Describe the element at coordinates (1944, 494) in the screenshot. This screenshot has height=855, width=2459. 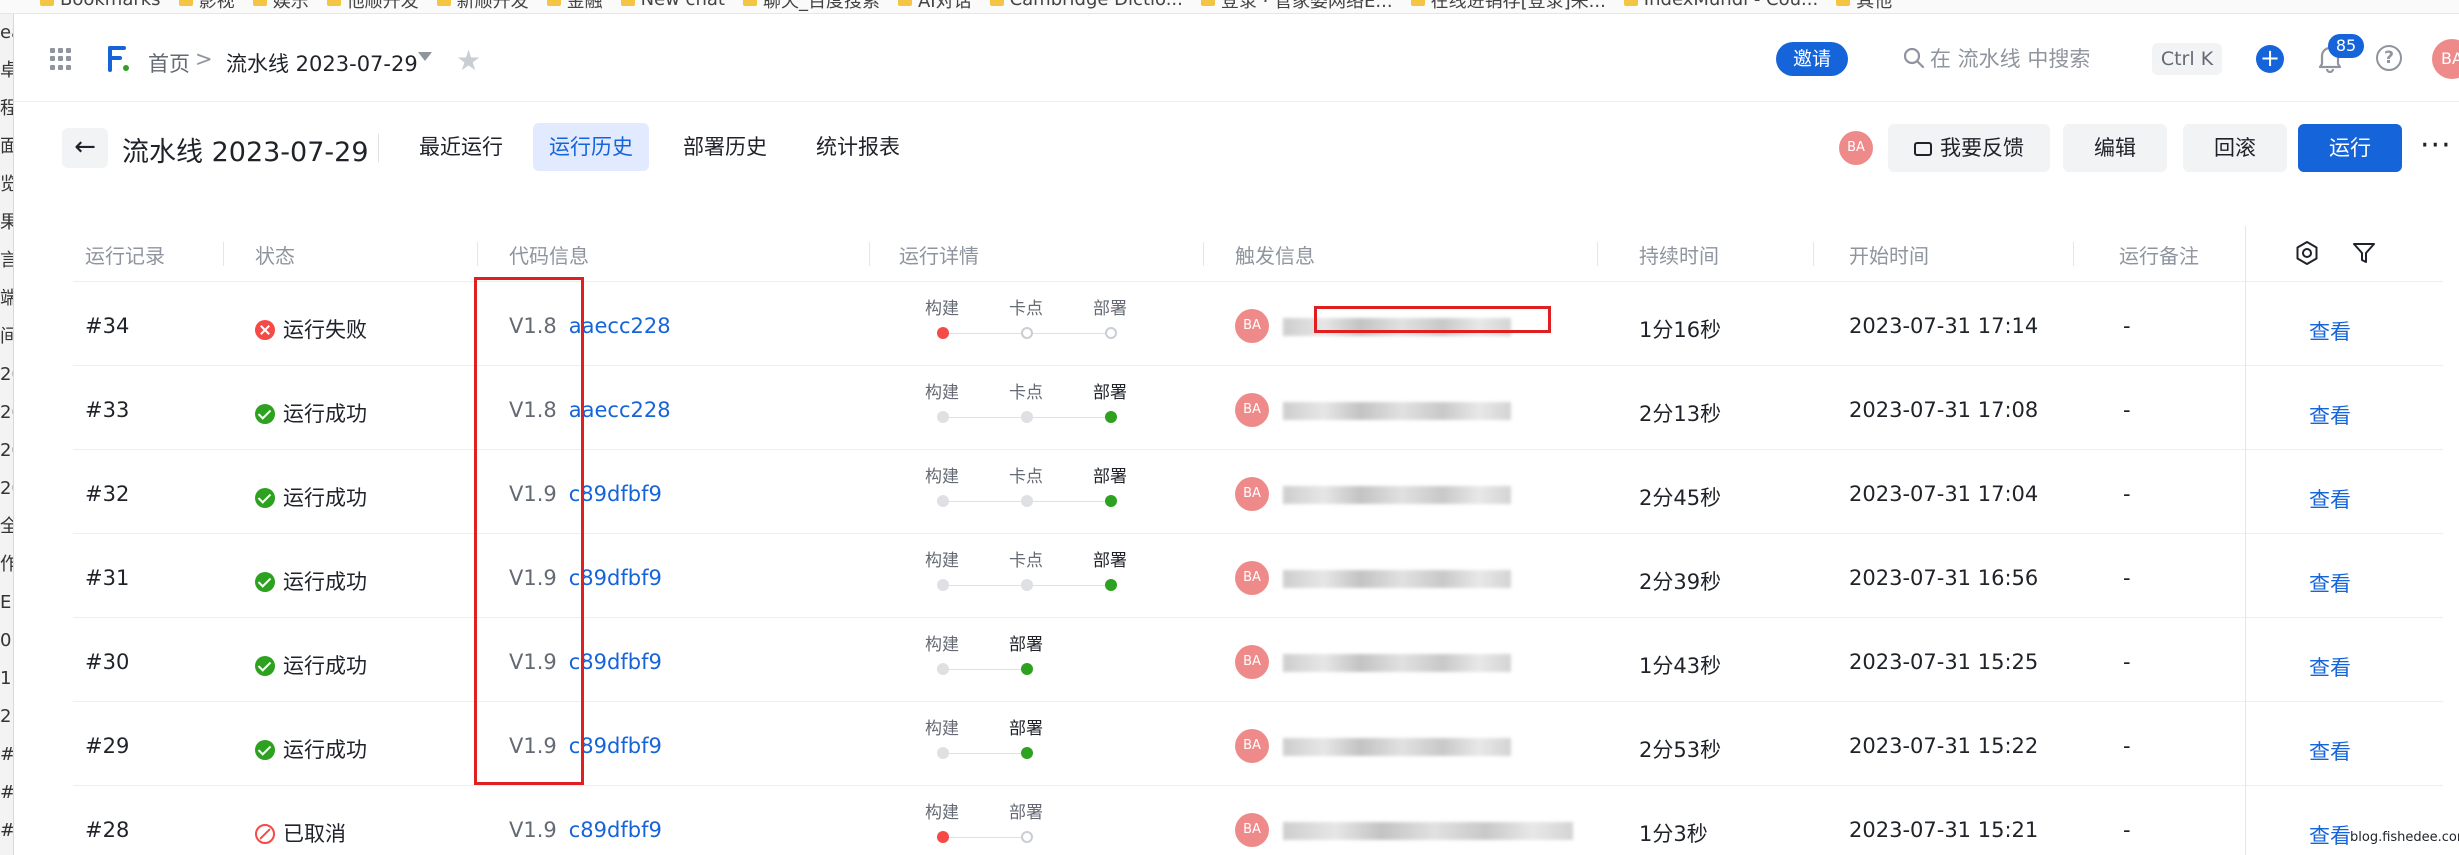
I see `start-time: 2023-07-31 17:04` at that location.